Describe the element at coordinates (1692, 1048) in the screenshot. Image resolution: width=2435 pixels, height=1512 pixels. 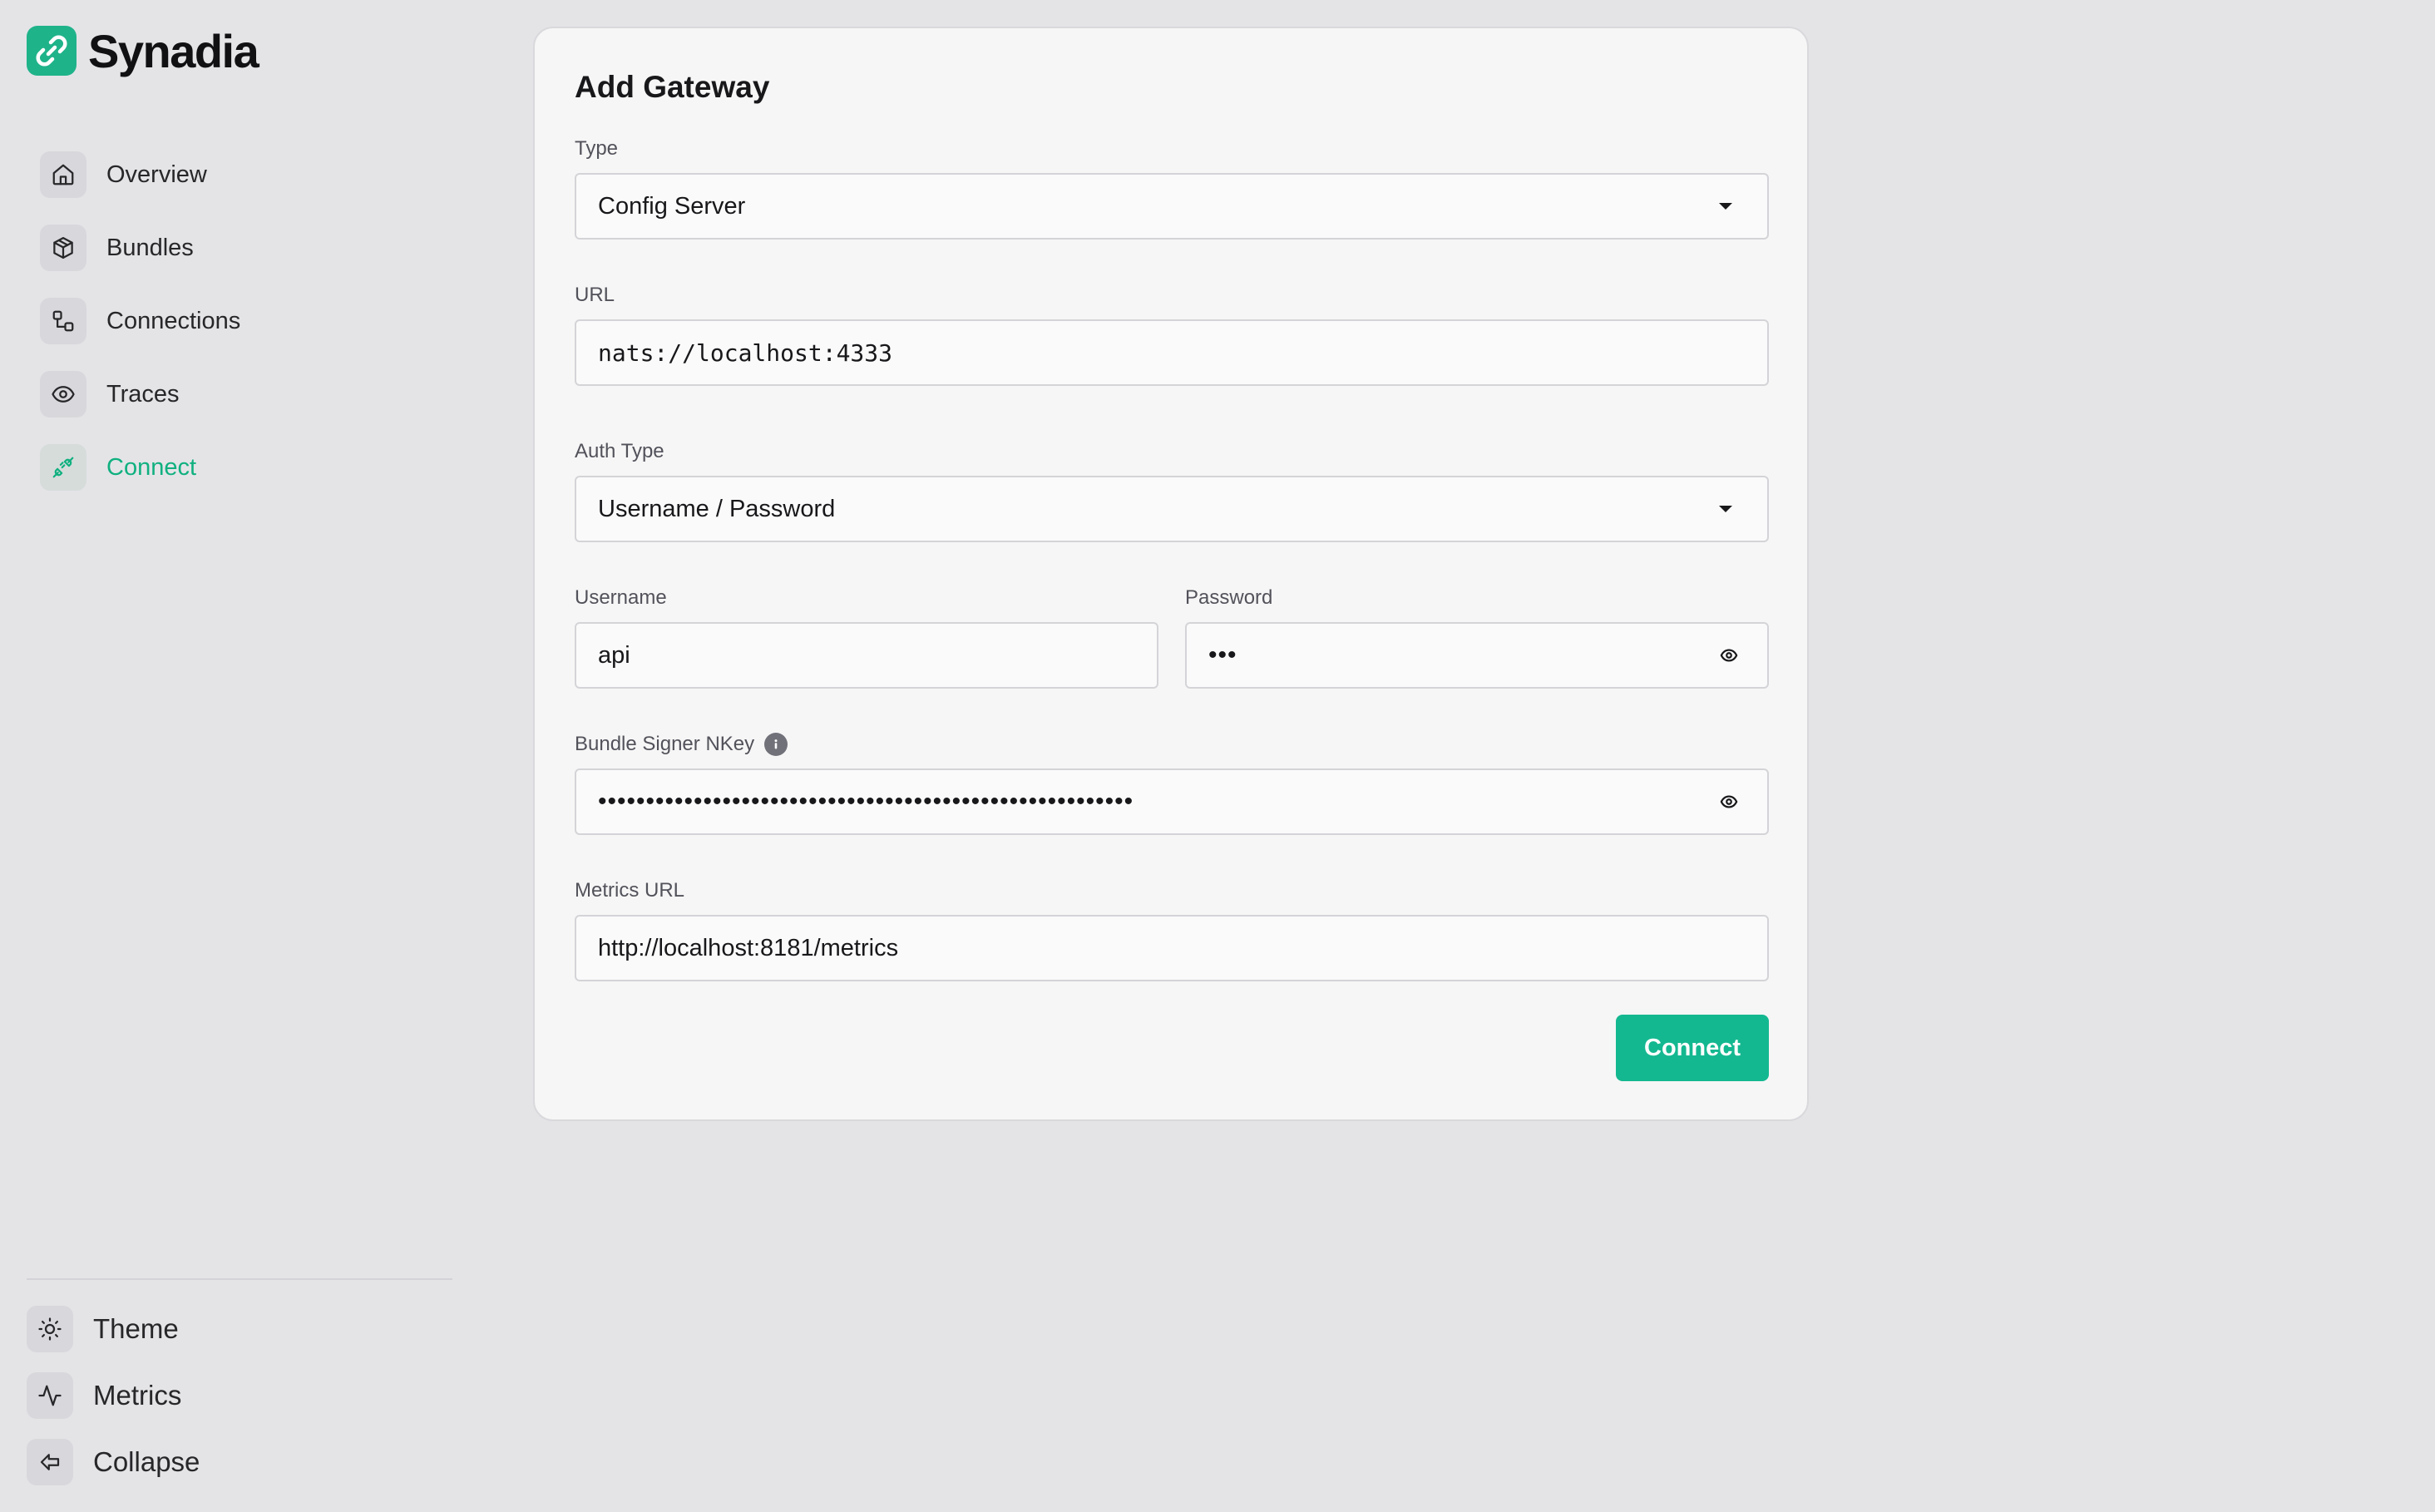
I see `connect-button: Connect` at that location.